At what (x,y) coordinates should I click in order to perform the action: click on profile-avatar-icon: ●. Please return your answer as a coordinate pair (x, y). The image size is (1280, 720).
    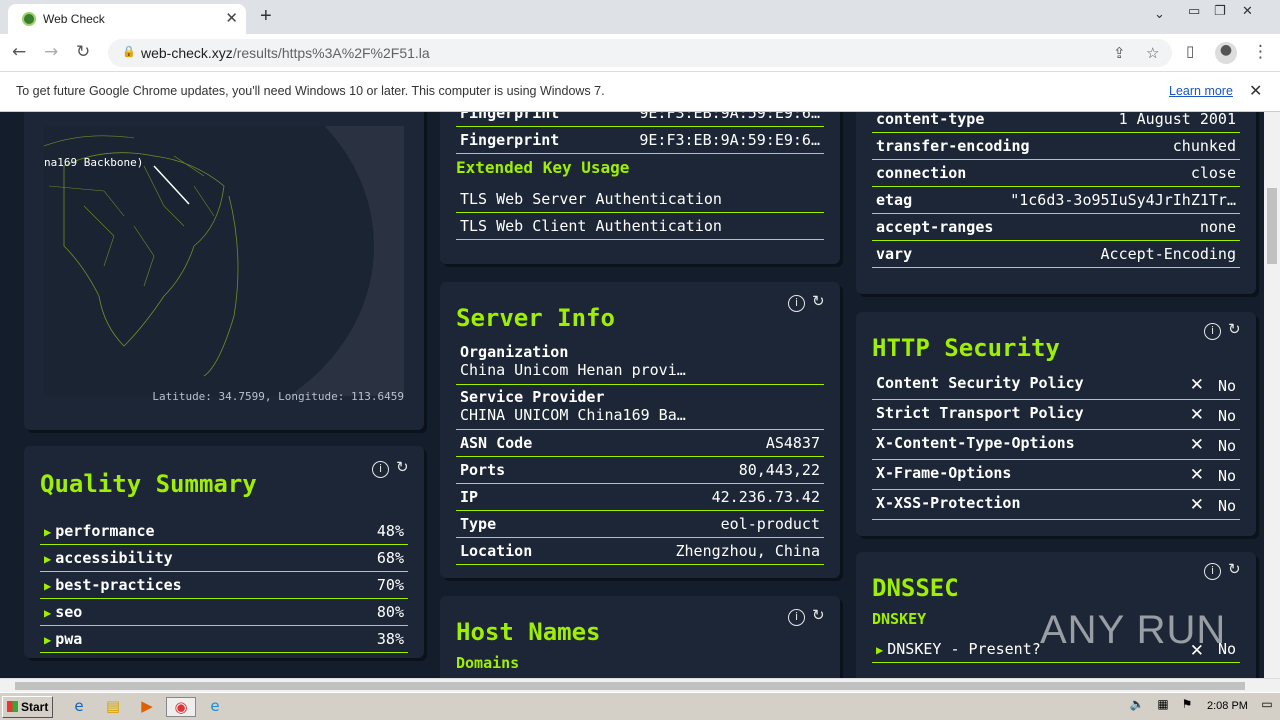
    Looking at the image, I should click on (1226, 53).